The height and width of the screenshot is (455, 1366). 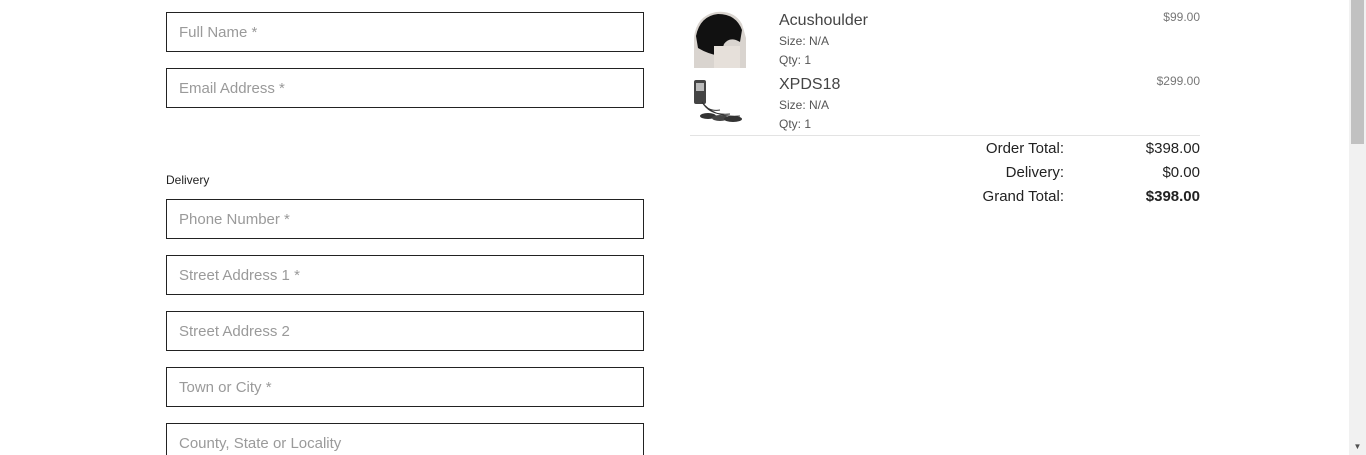 What do you see at coordinates (823, 20) in the screenshot?
I see `item-name: Acushoulder` at bounding box center [823, 20].